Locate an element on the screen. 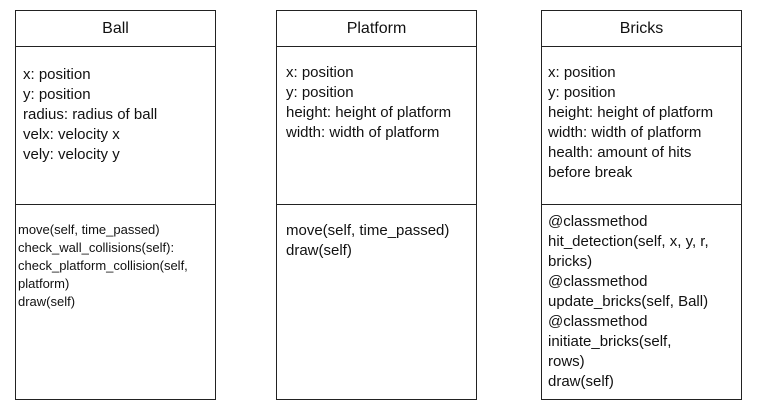 This screenshot has height=413, width=765. attribute-platform-x: x: position is located at coordinates (320, 72).